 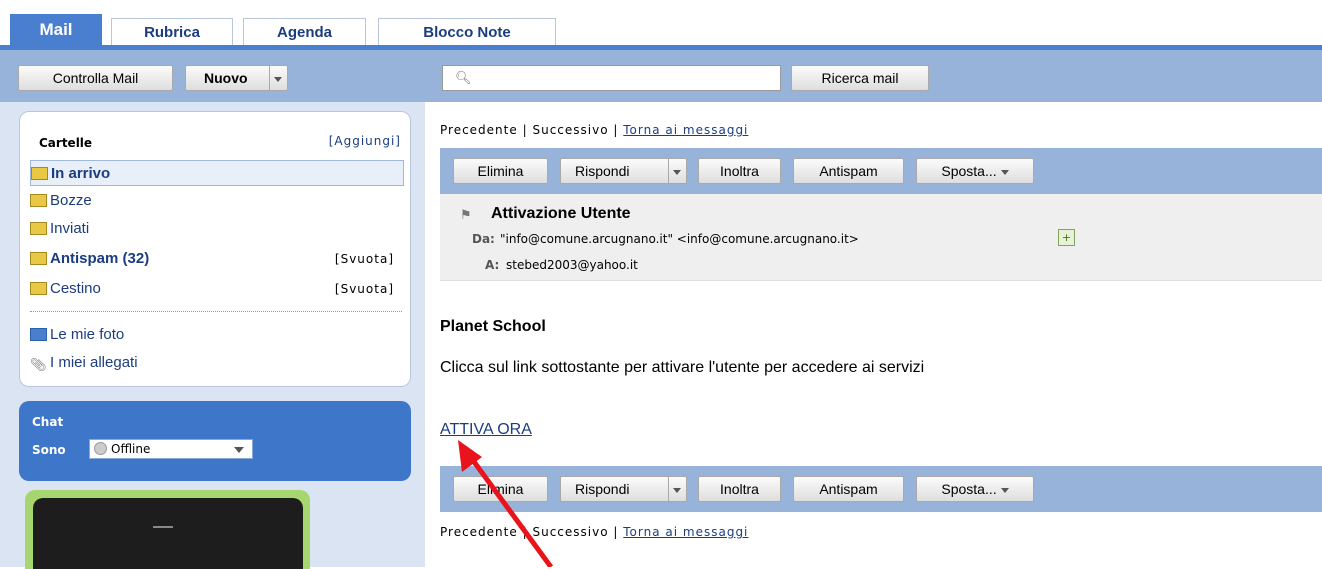 What do you see at coordinates (511, 512) in the screenshot?
I see `annotation-arrow-shaft` at bounding box center [511, 512].